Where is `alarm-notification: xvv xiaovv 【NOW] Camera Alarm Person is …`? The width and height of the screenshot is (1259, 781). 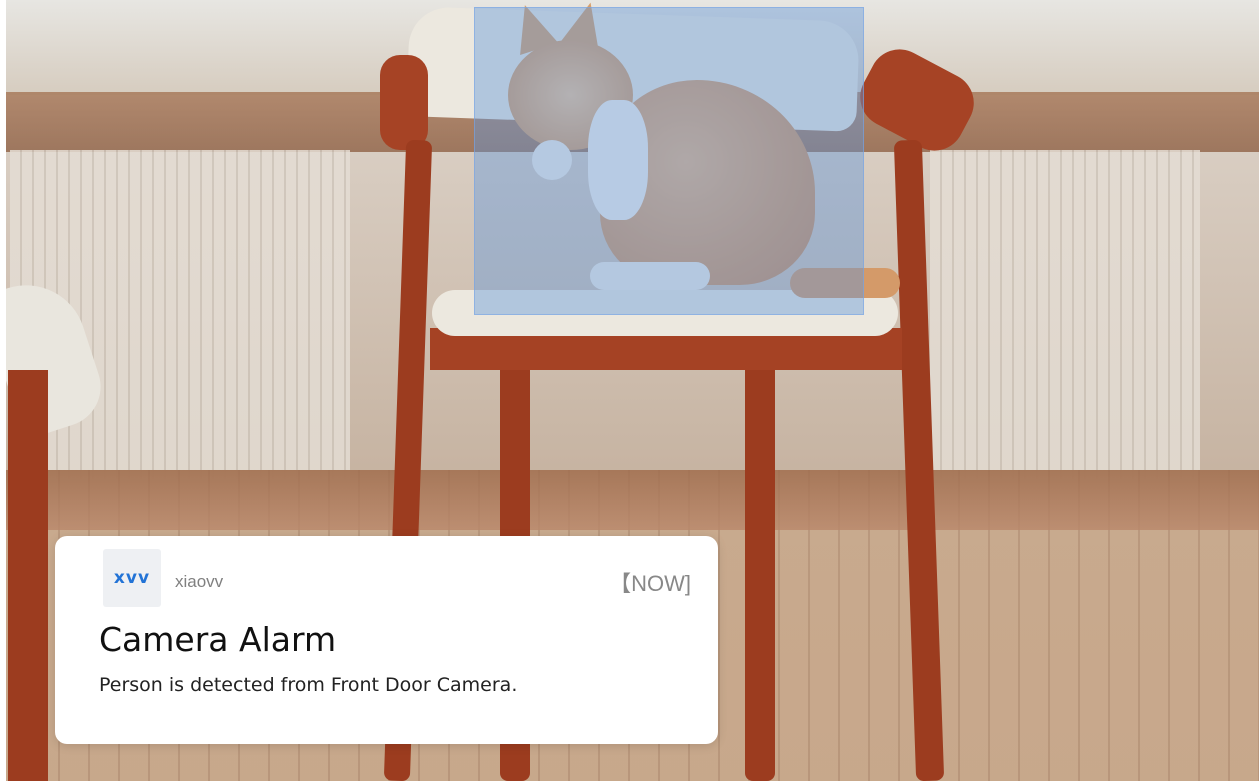
alarm-notification: xvv xiaovv 【NOW] Camera Alarm Person is … is located at coordinates (386, 640).